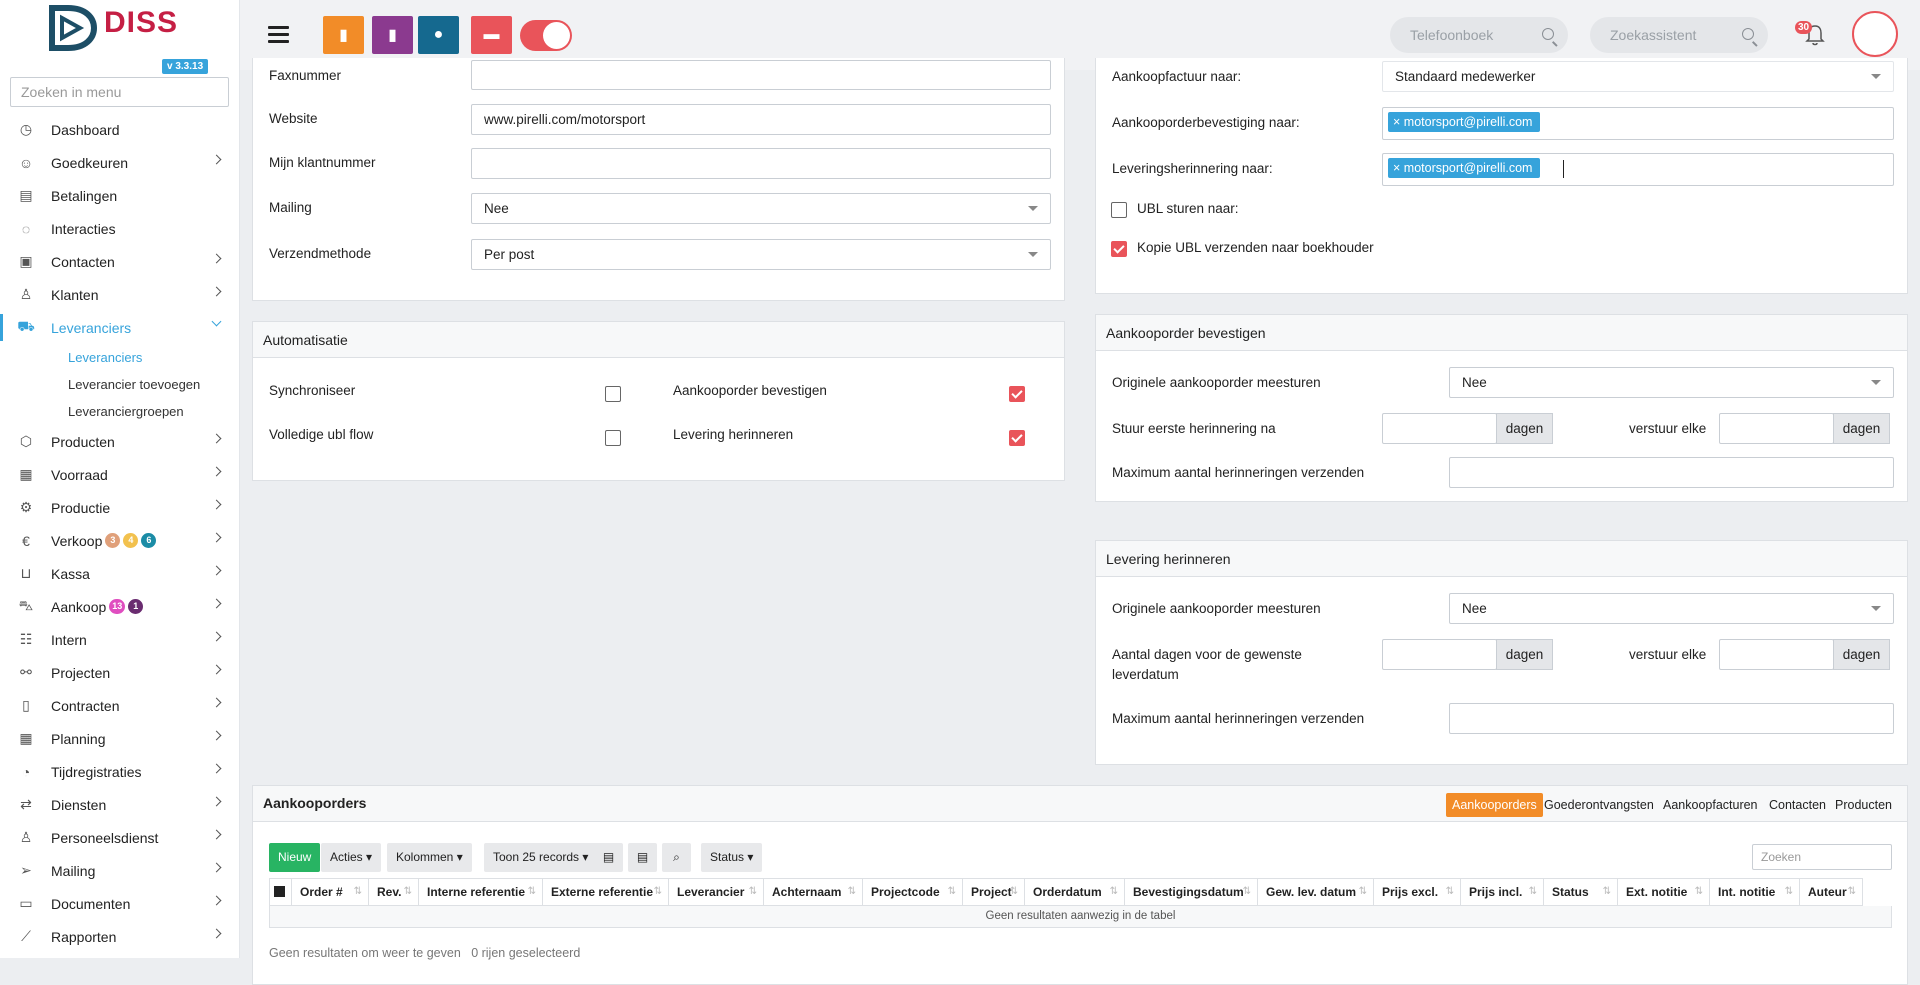  What do you see at coordinates (1479, 35) in the screenshot?
I see `phonebook-search-input: Telefoonboek` at bounding box center [1479, 35].